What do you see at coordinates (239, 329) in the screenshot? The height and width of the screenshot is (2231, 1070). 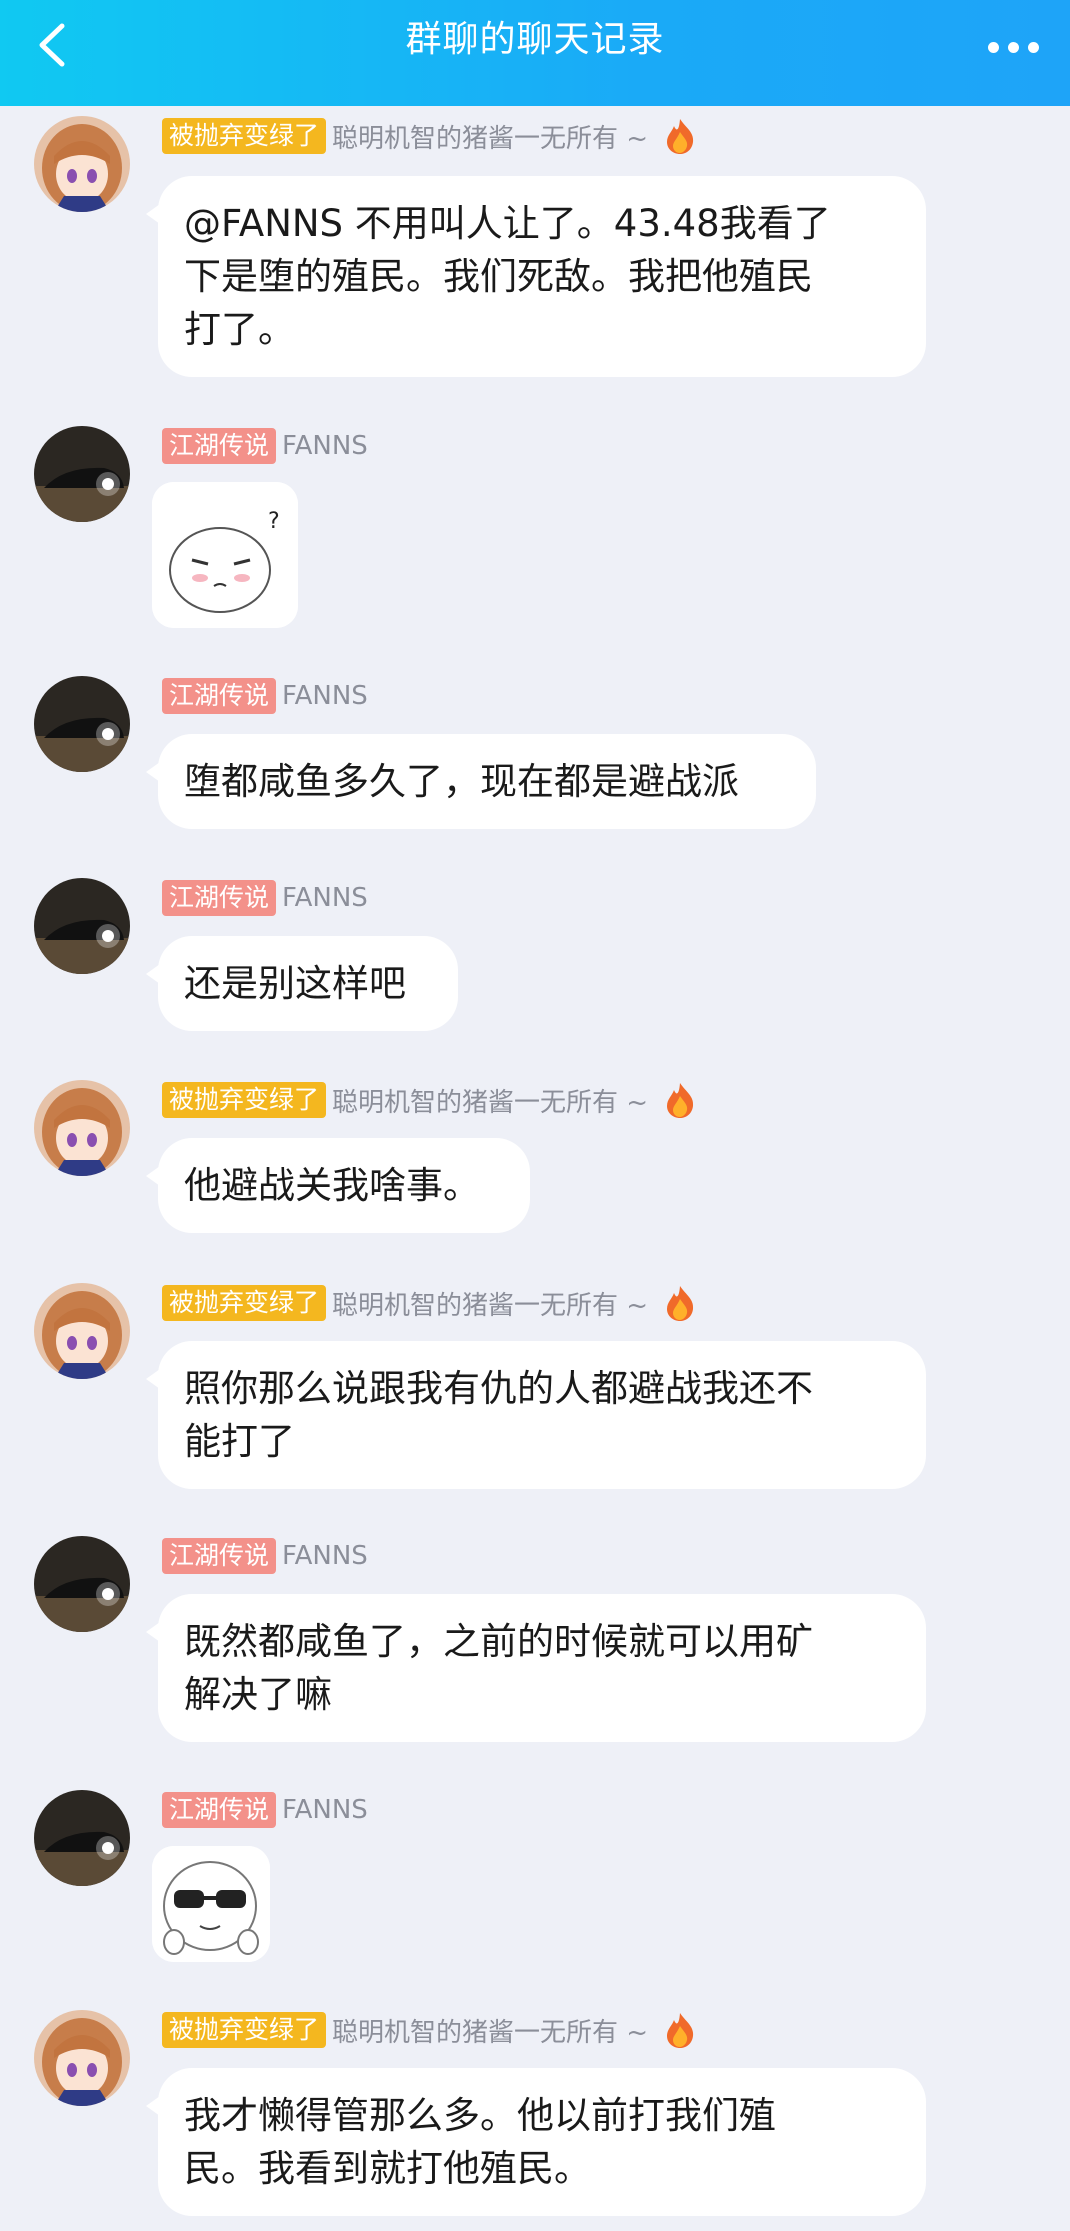 I see `message-line: 打了。` at bounding box center [239, 329].